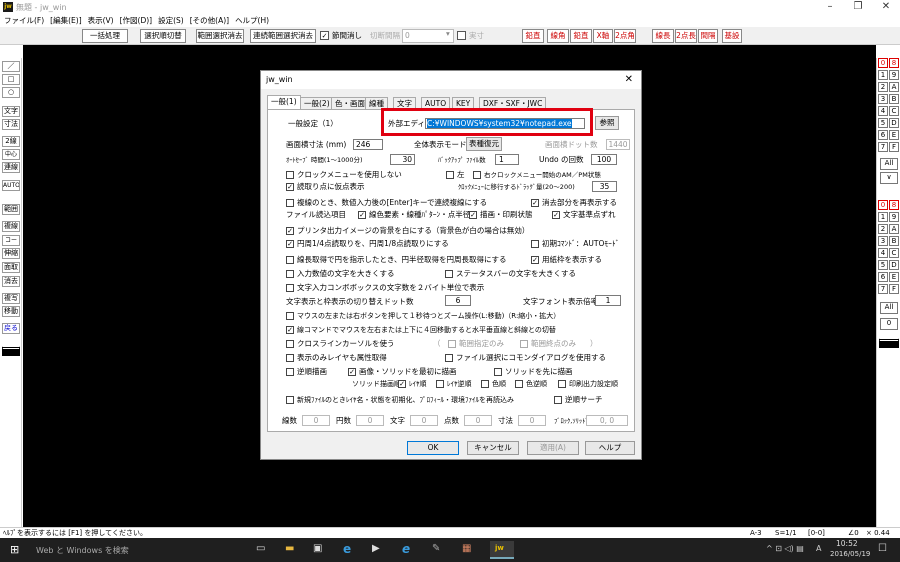  I want to click on status-zoom: × 0.44, so click(878, 533).